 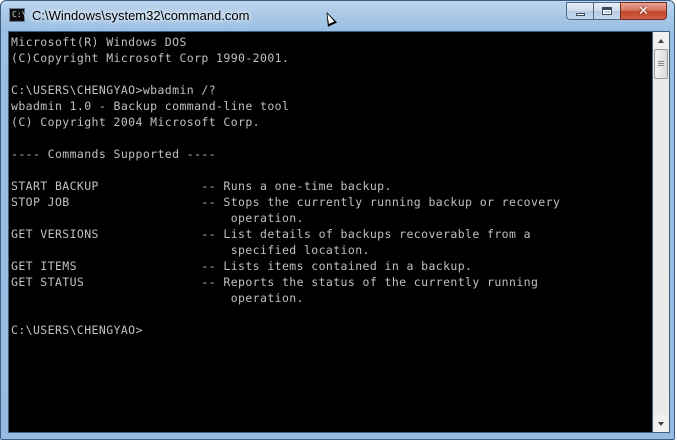 What do you see at coordinates (150, 58) in the screenshot?
I see `console-line: (C)Copyright Microsoft Corp 1990-2001.` at bounding box center [150, 58].